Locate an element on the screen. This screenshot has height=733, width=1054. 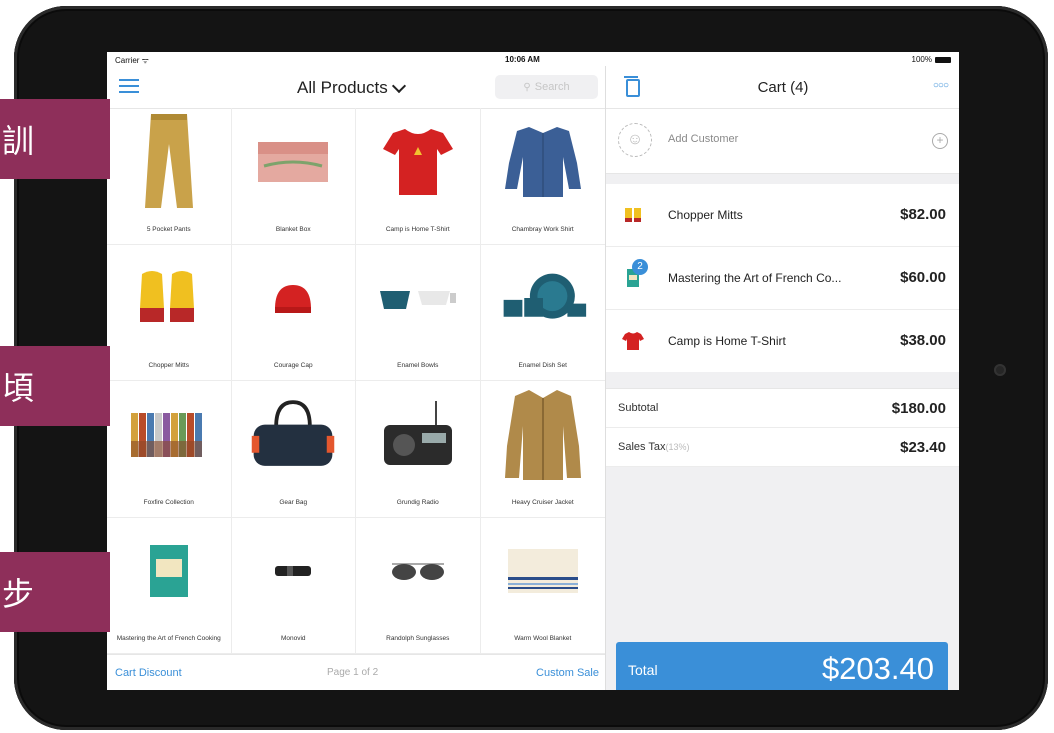
product-tile: Warm Wool Blanket is located at coordinates (542, 586).